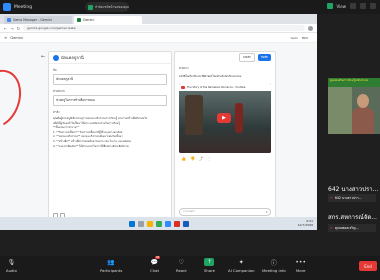  What do you see at coordinates (329, 6) in the screenshot?
I see `shield-icon` at bounding box center [329, 6].